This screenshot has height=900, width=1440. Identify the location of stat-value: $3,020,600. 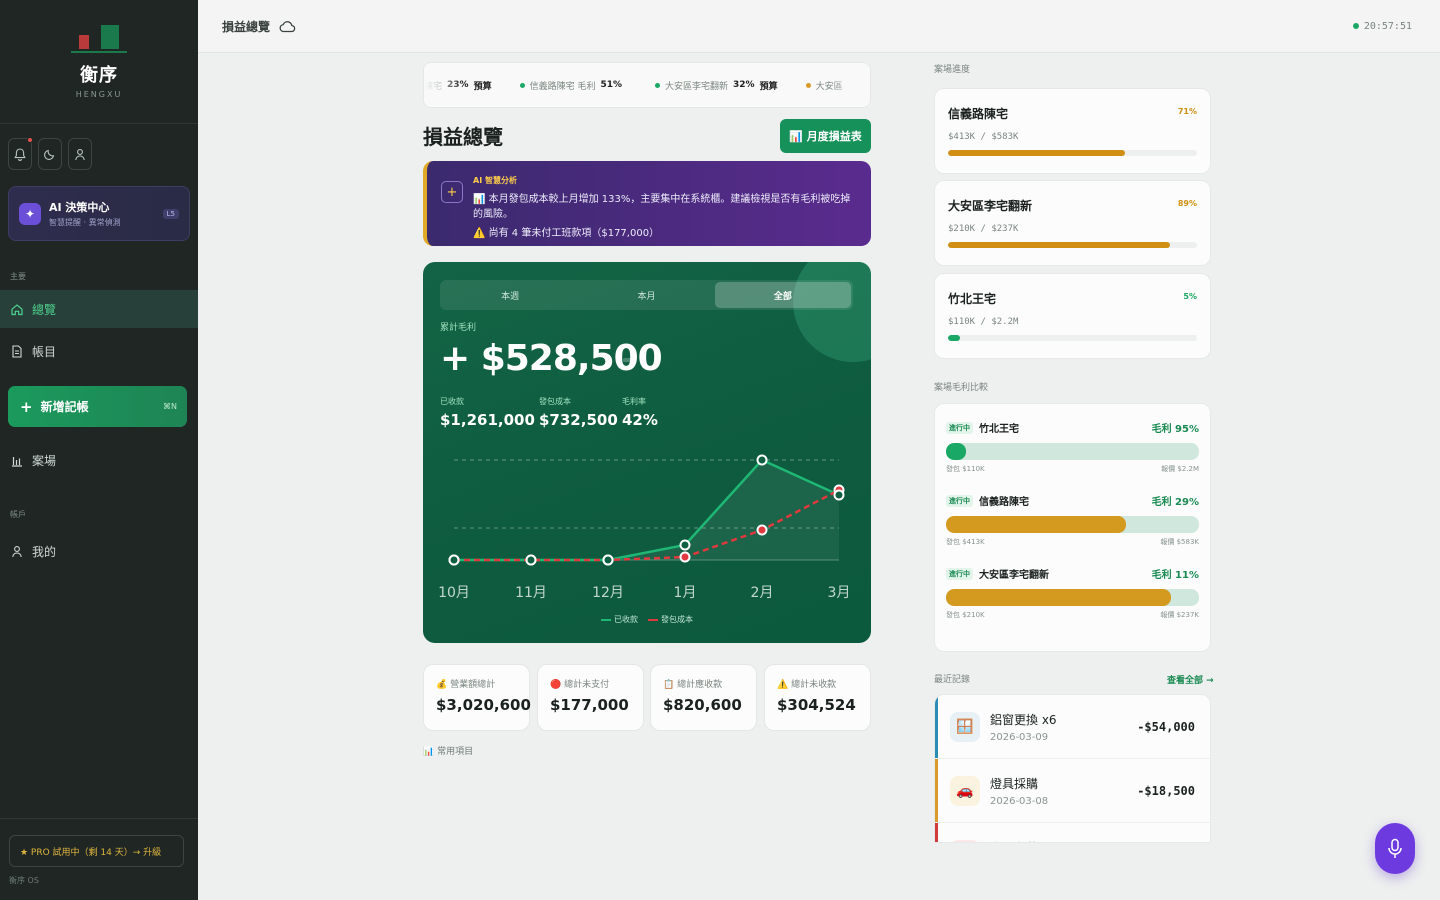
(483, 705).